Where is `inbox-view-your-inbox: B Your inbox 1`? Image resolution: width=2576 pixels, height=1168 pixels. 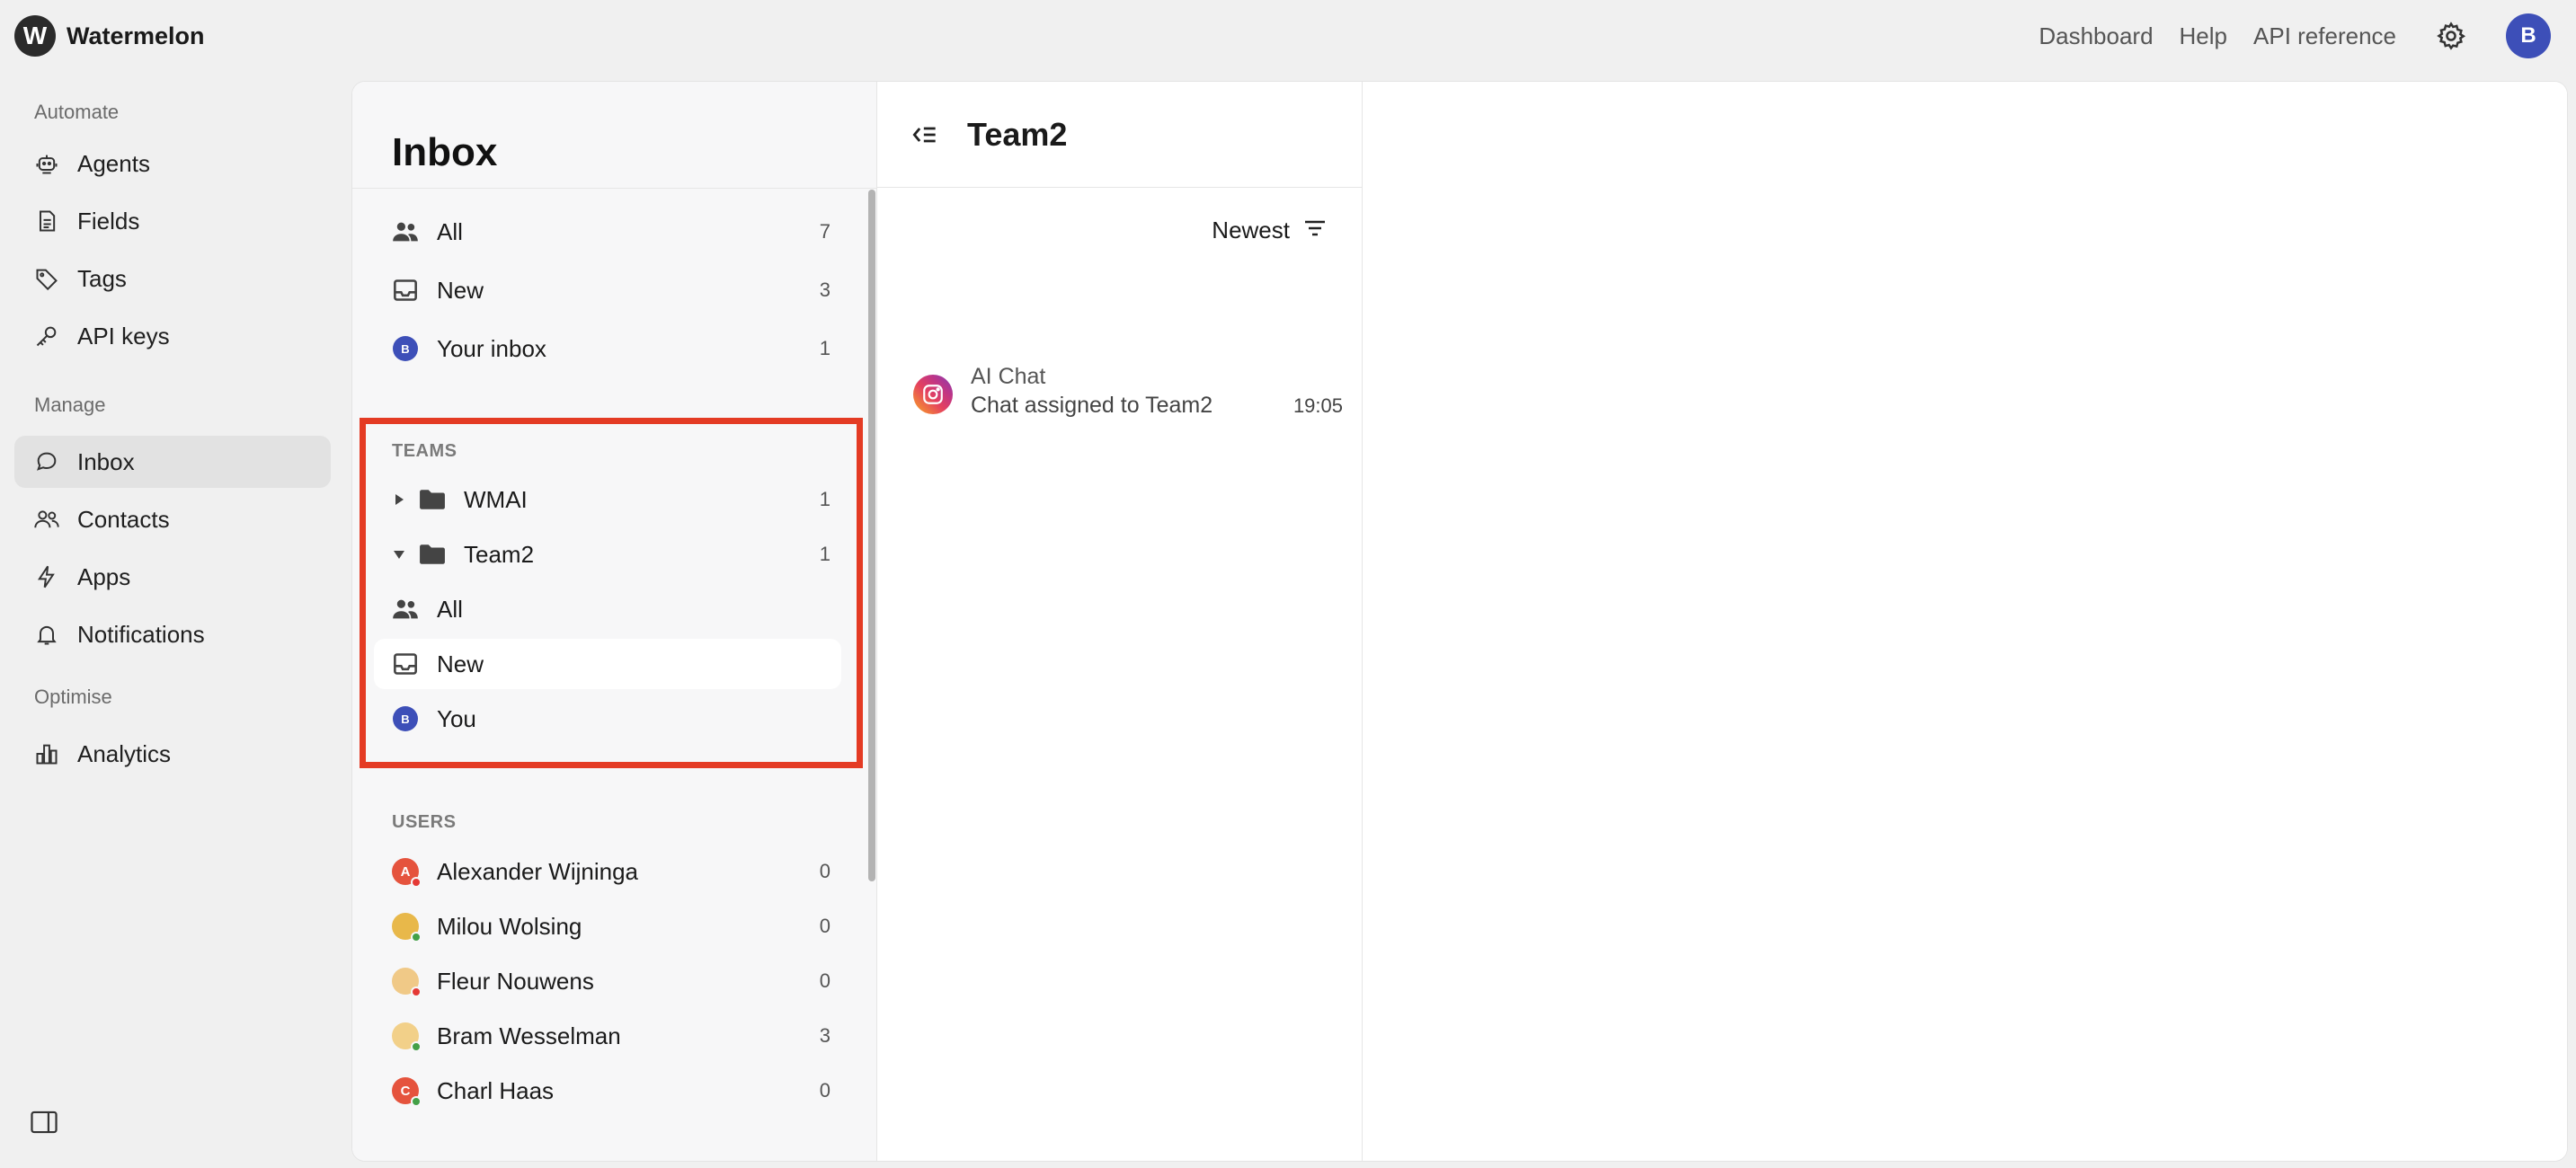
inbox-view-your-inbox: B Your inbox 1 is located at coordinates (607, 348).